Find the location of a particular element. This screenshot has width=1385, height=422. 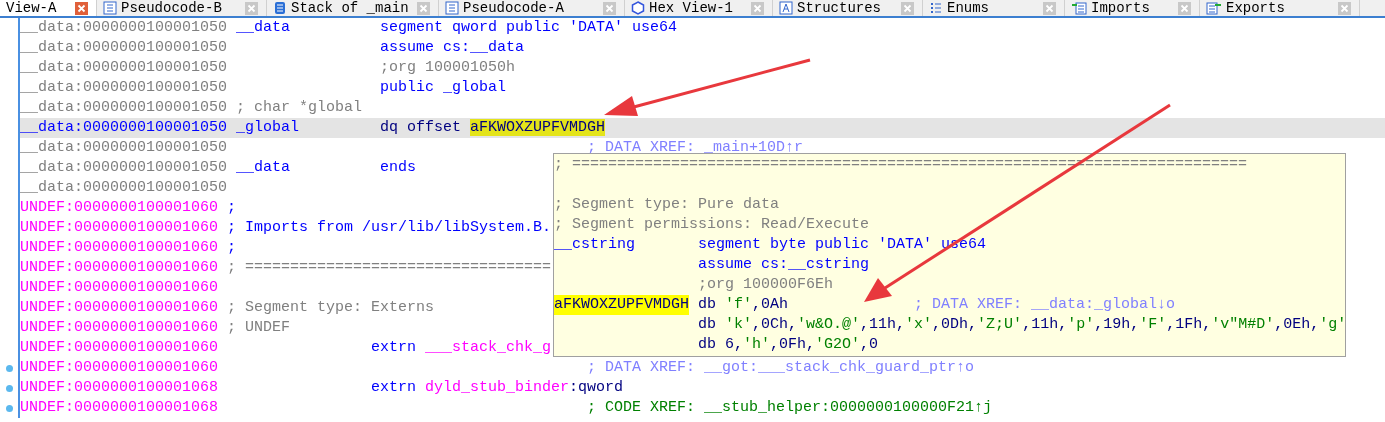

letter-document-icon is located at coordinates (786, 8).